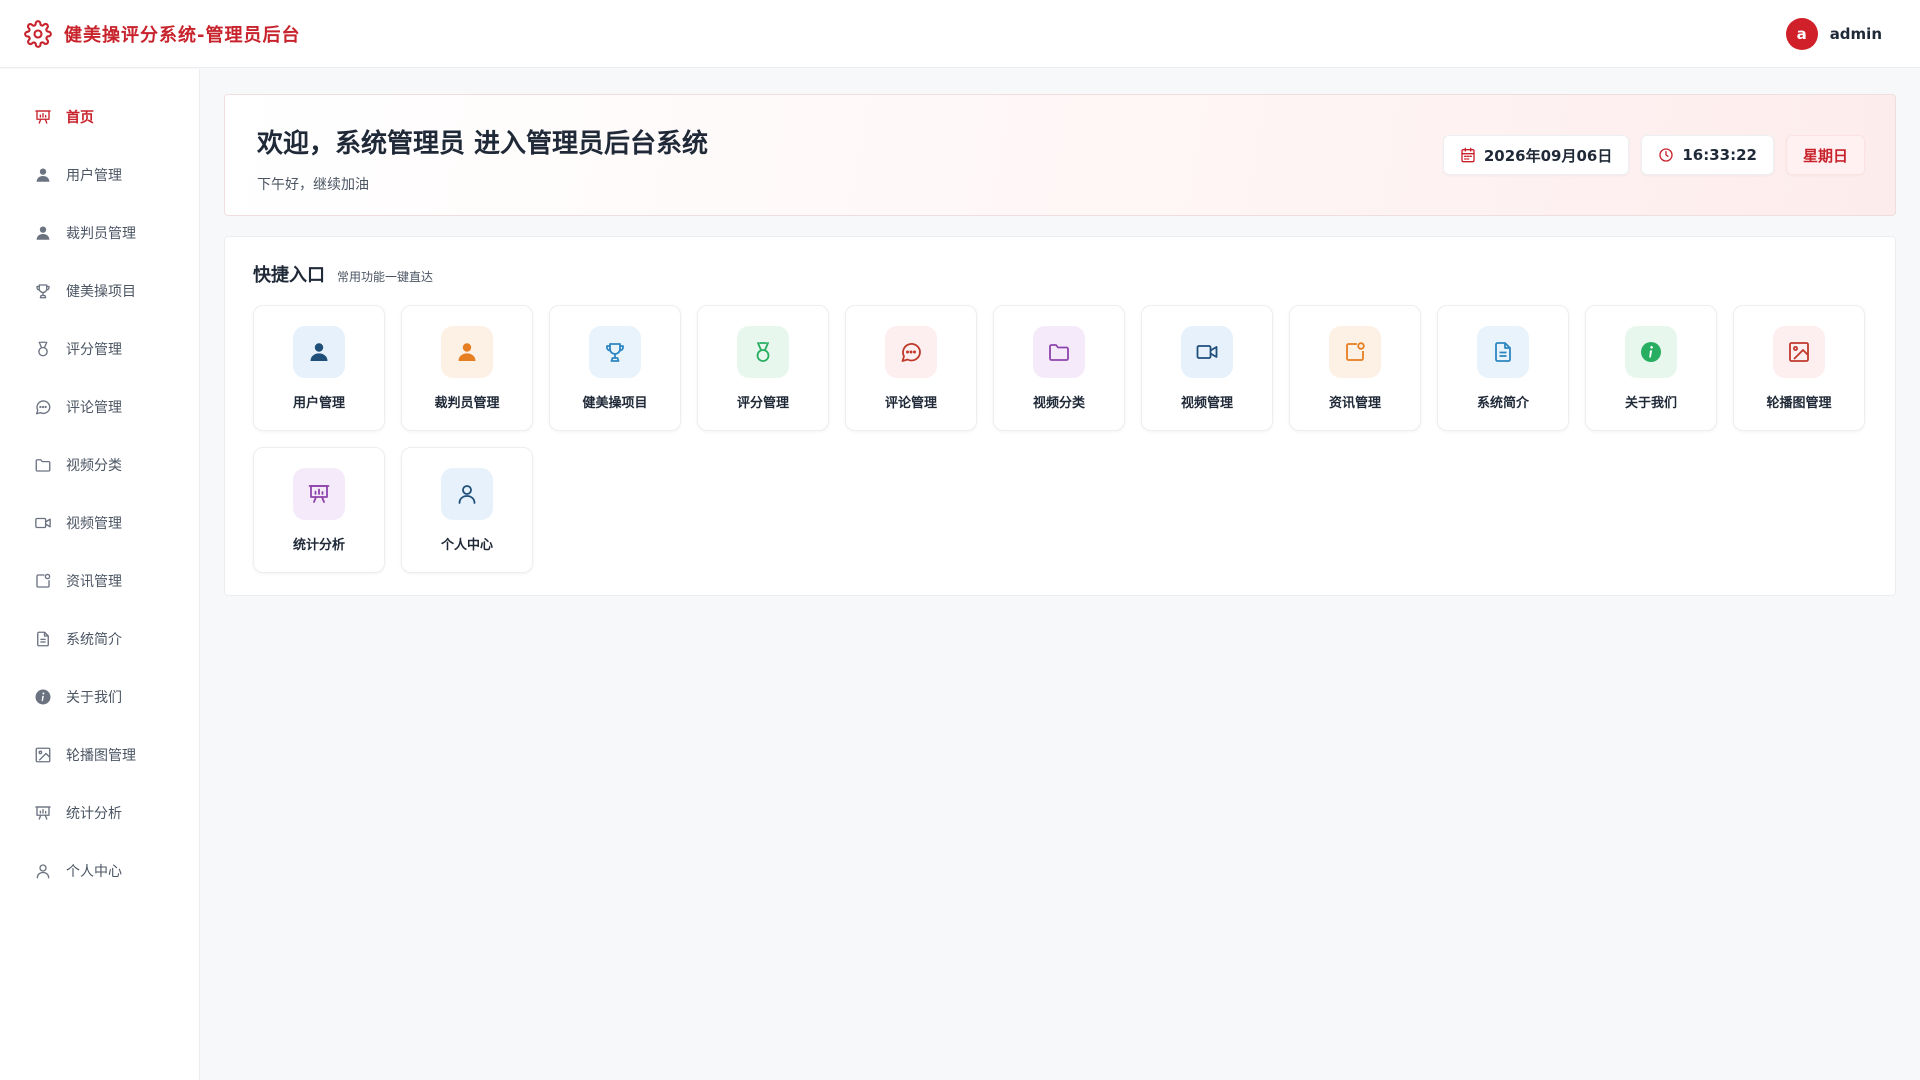  I want to click on clock-icon, so click(1666, 155).